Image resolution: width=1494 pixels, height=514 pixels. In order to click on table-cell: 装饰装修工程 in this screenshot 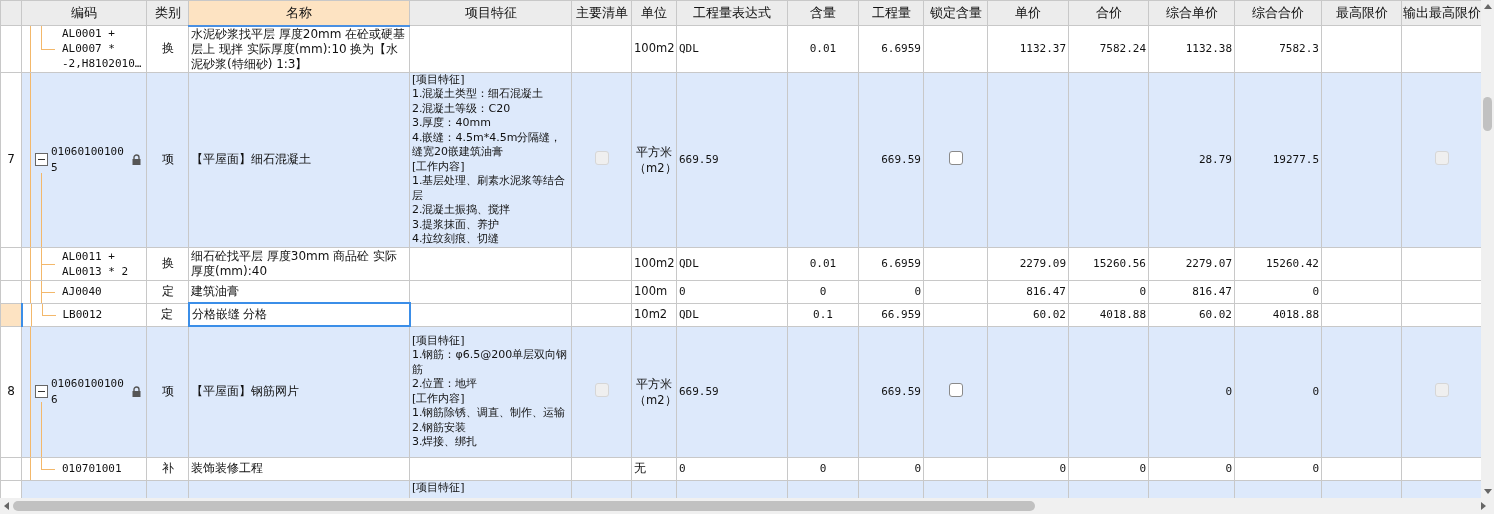, I will do `click(227, 468)`.